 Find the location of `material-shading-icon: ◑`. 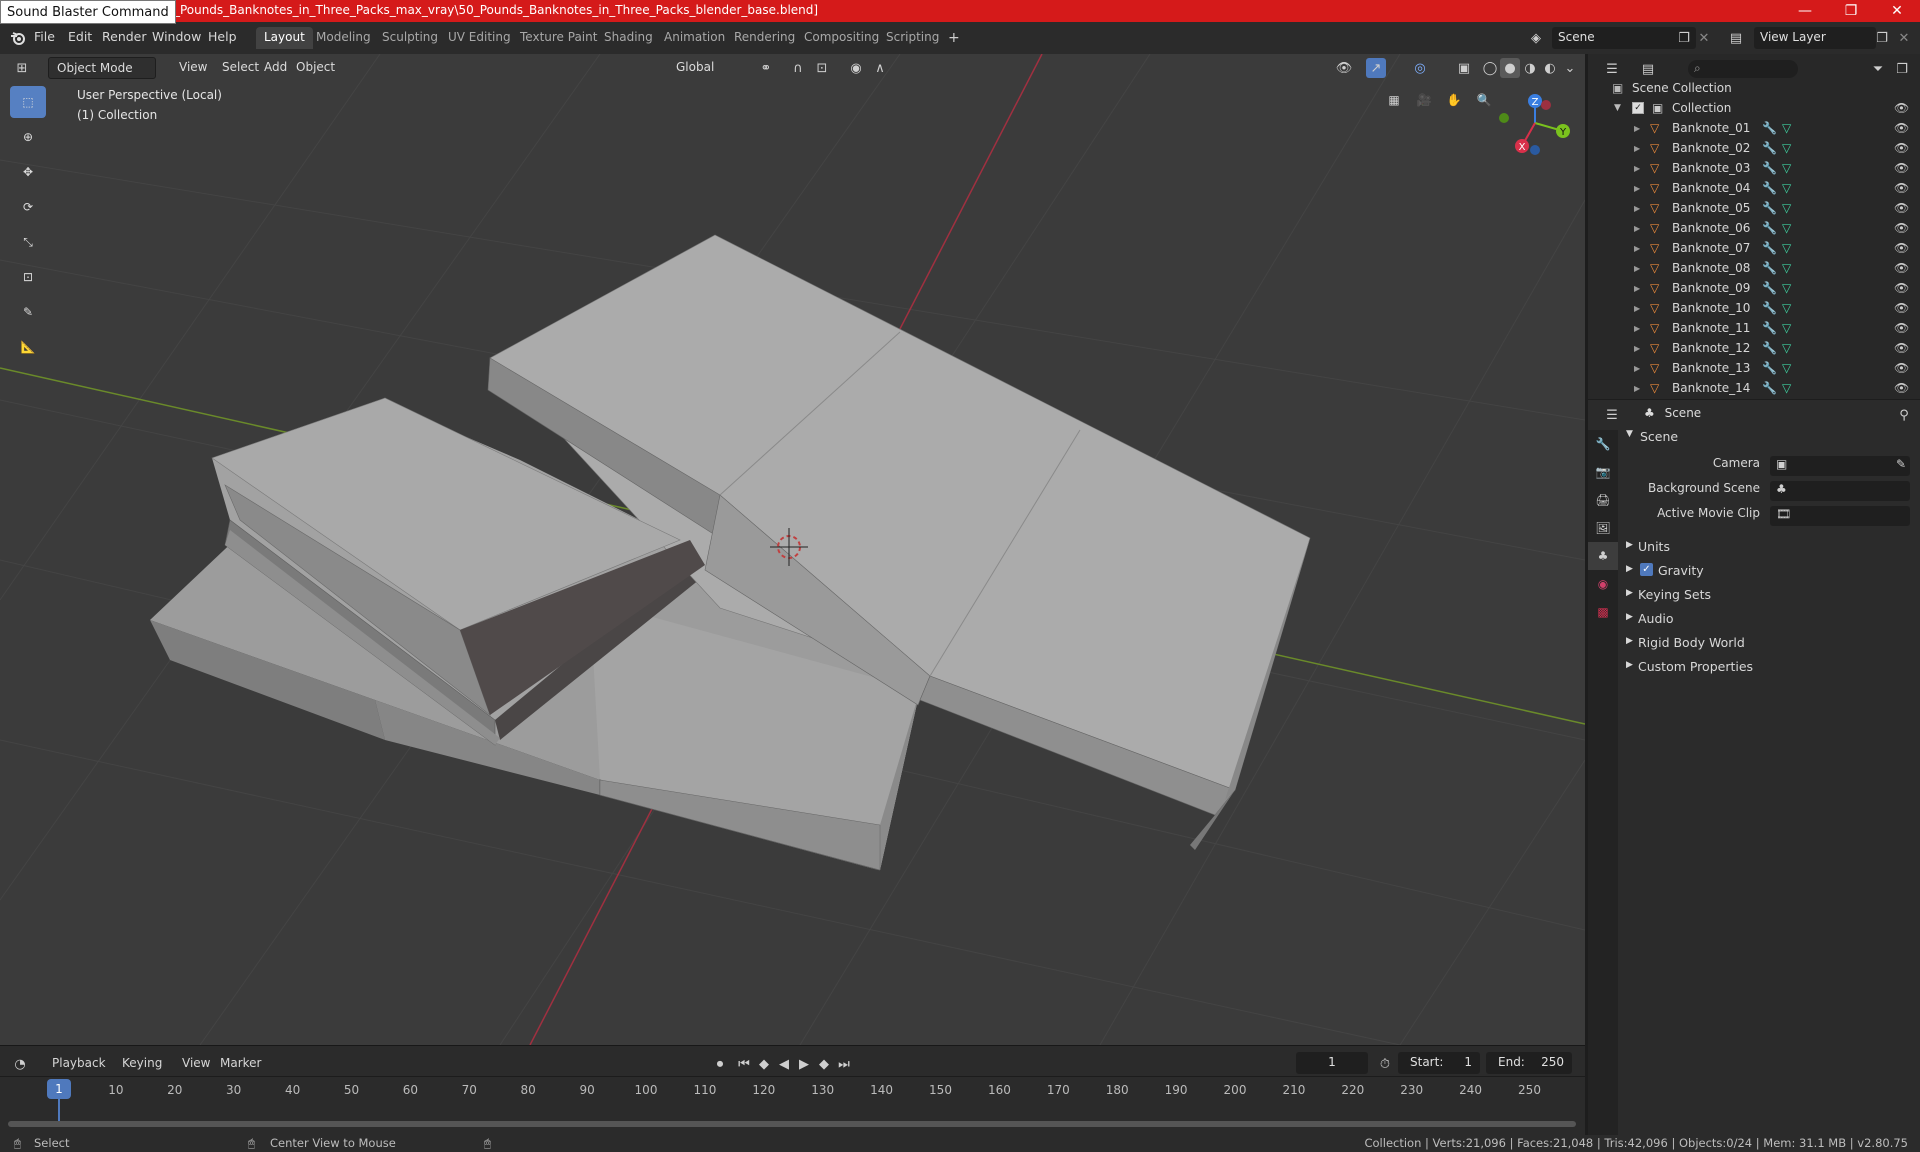

material-shading-icon: ◑ is located at coordinates (1530, 68).